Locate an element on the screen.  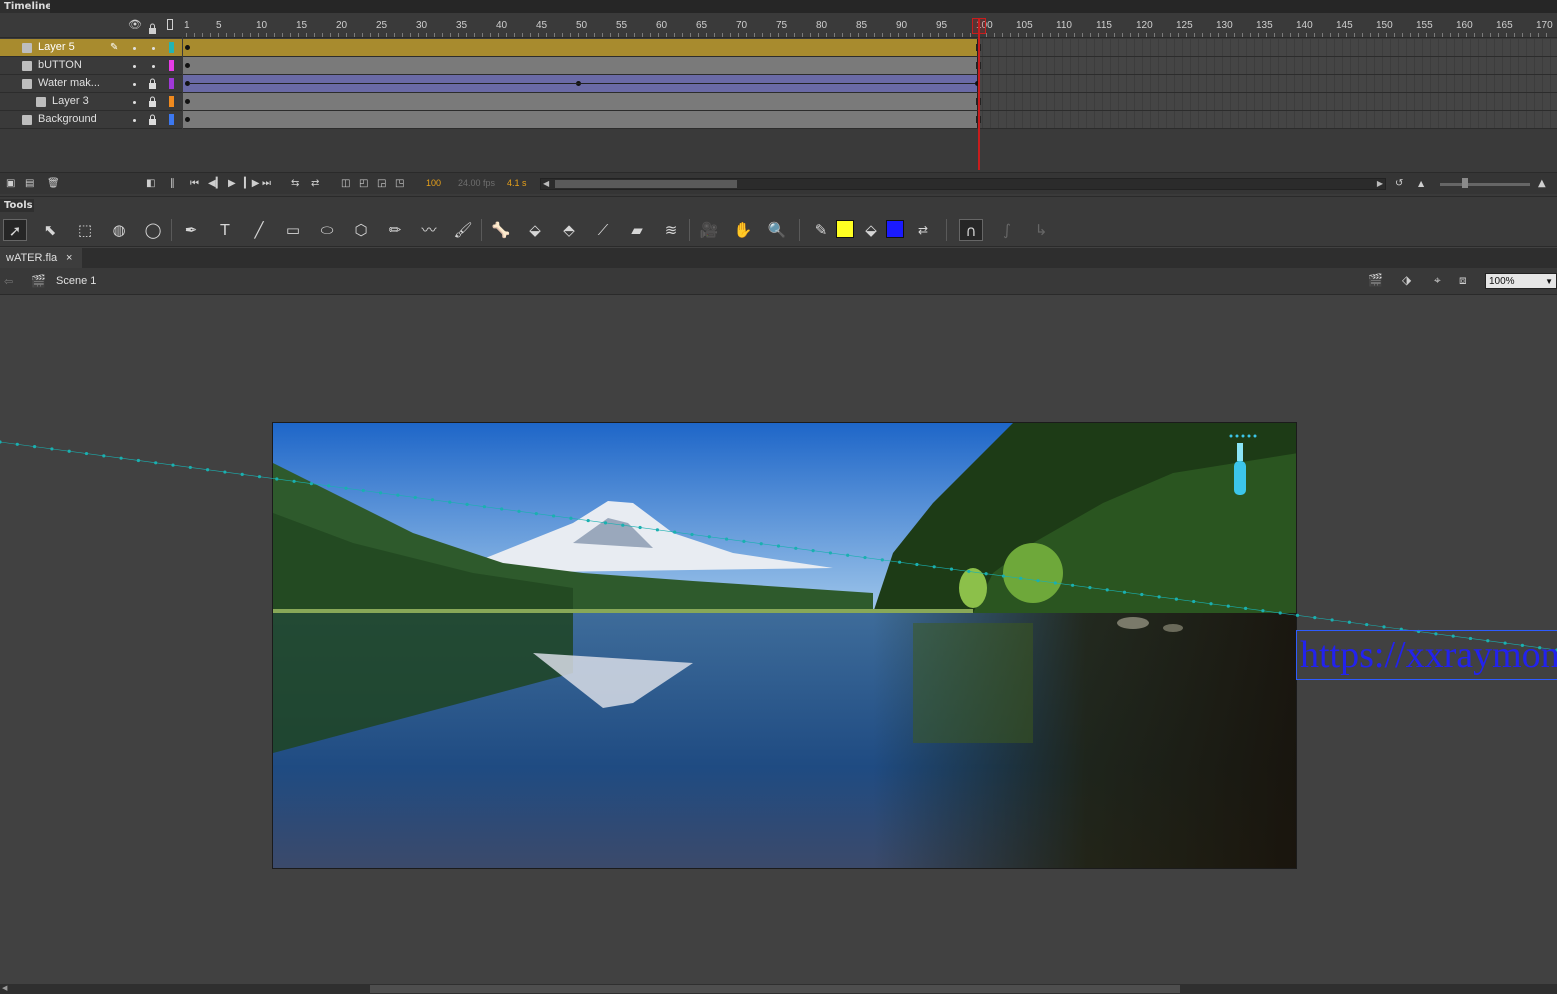
edit-symbols-icon: ⬗ is located at coordinates (1406, 280).